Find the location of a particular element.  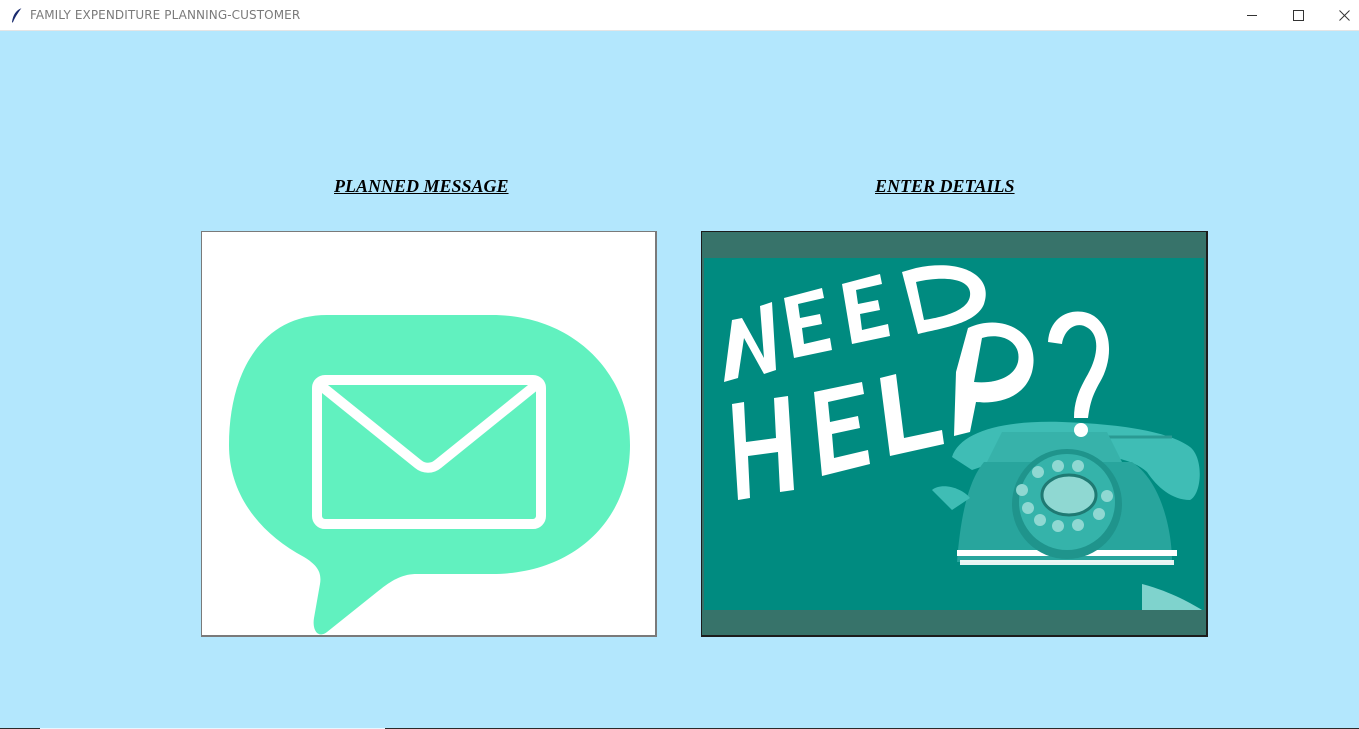

minimize-icon is located at coordinates (1251, 15).